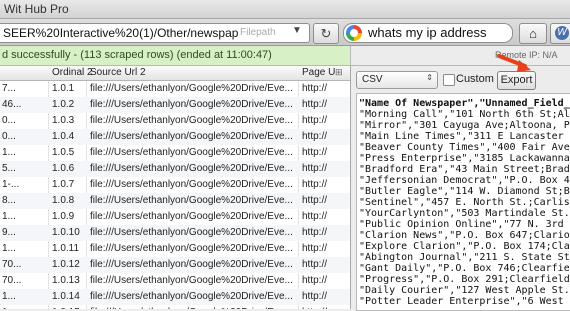  Describe the element at coordinates (63, 216) in the screenshot. I see `table-cell: 1.0.9` at that location.